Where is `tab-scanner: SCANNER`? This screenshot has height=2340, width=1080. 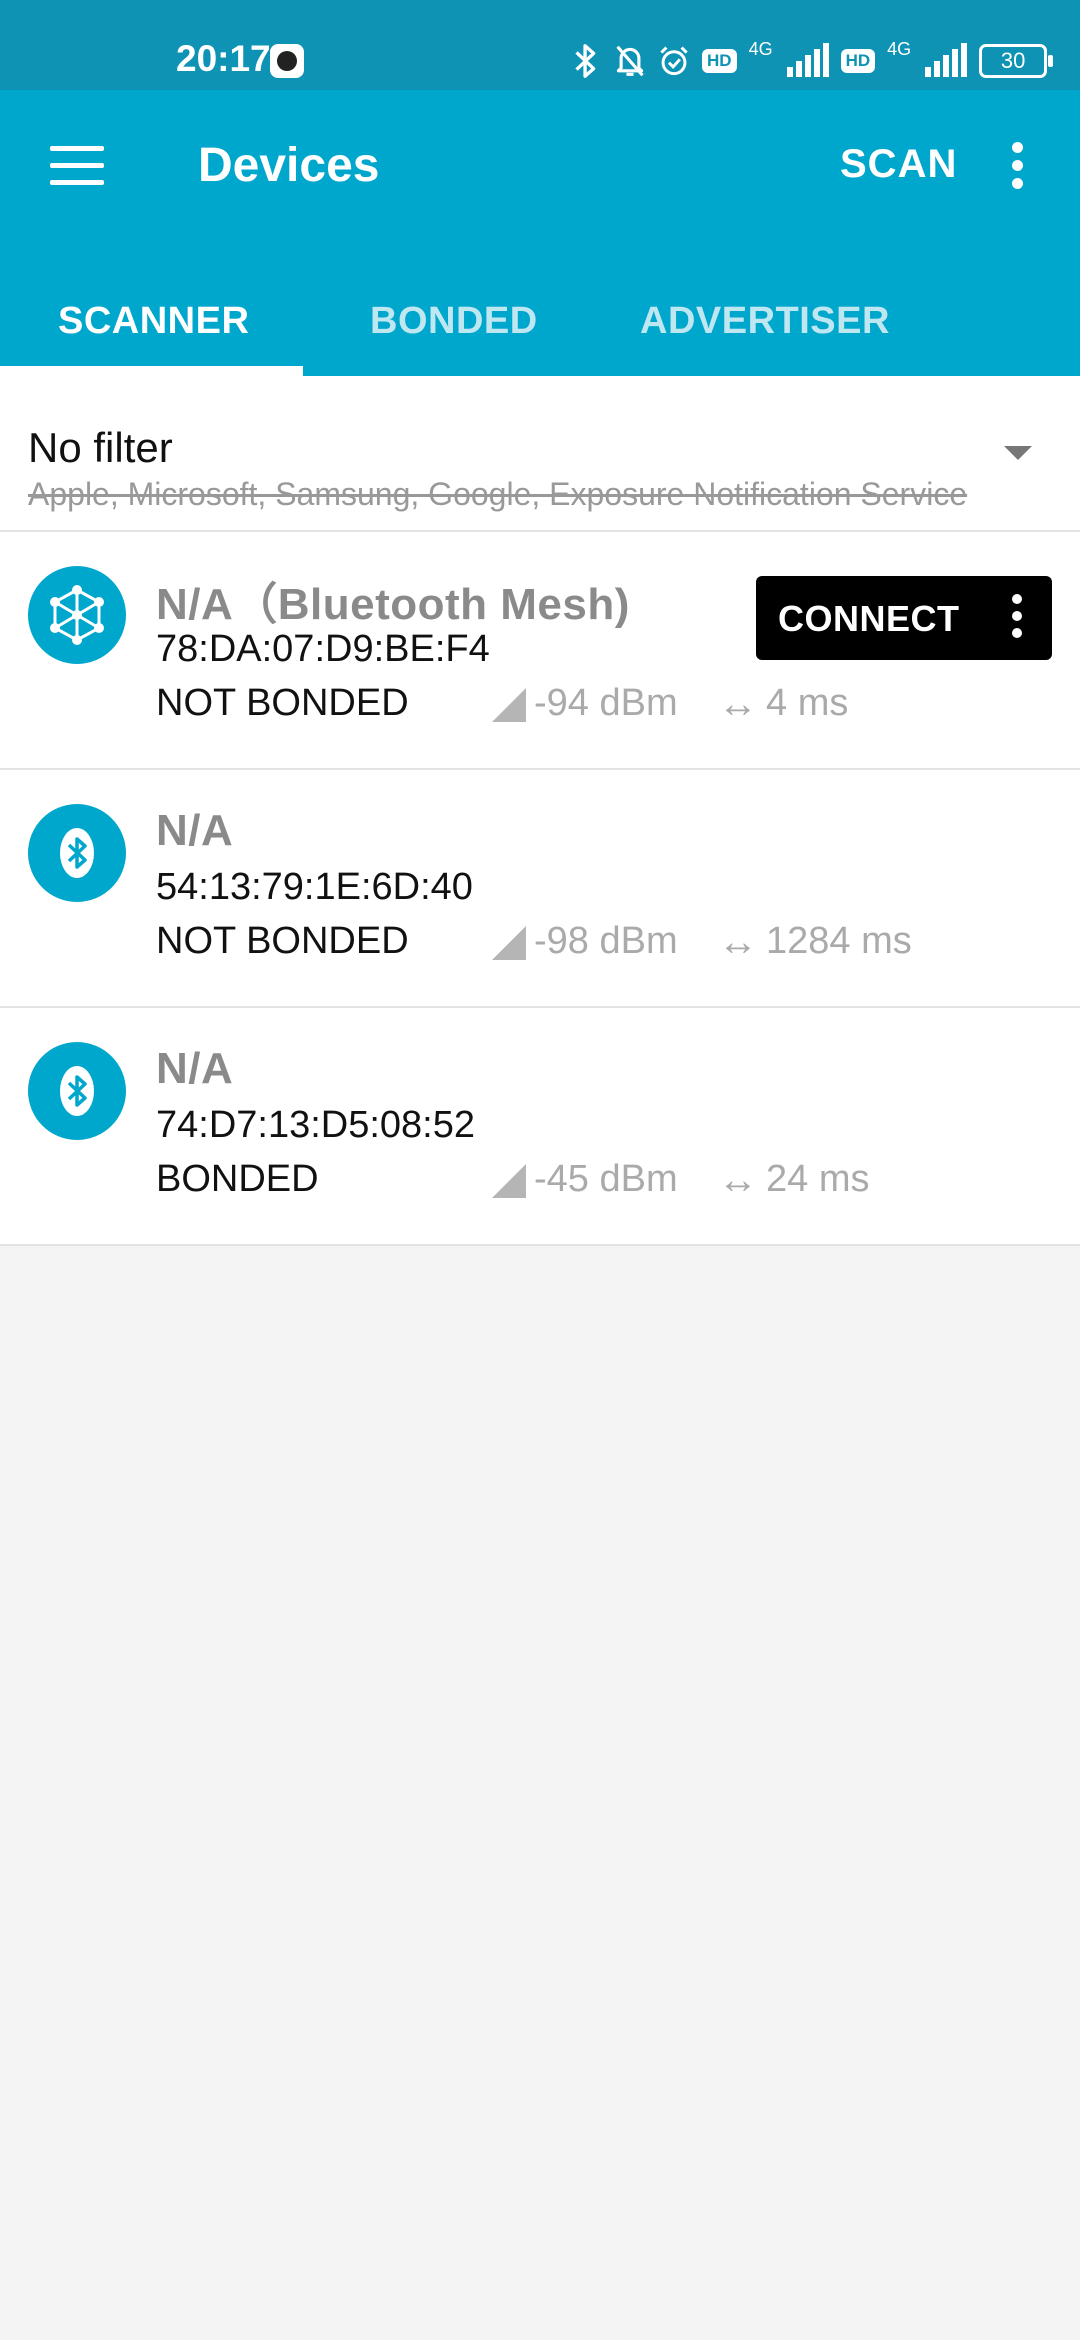
tab-scanner: SCANNER is located at coordinates (153, 321).